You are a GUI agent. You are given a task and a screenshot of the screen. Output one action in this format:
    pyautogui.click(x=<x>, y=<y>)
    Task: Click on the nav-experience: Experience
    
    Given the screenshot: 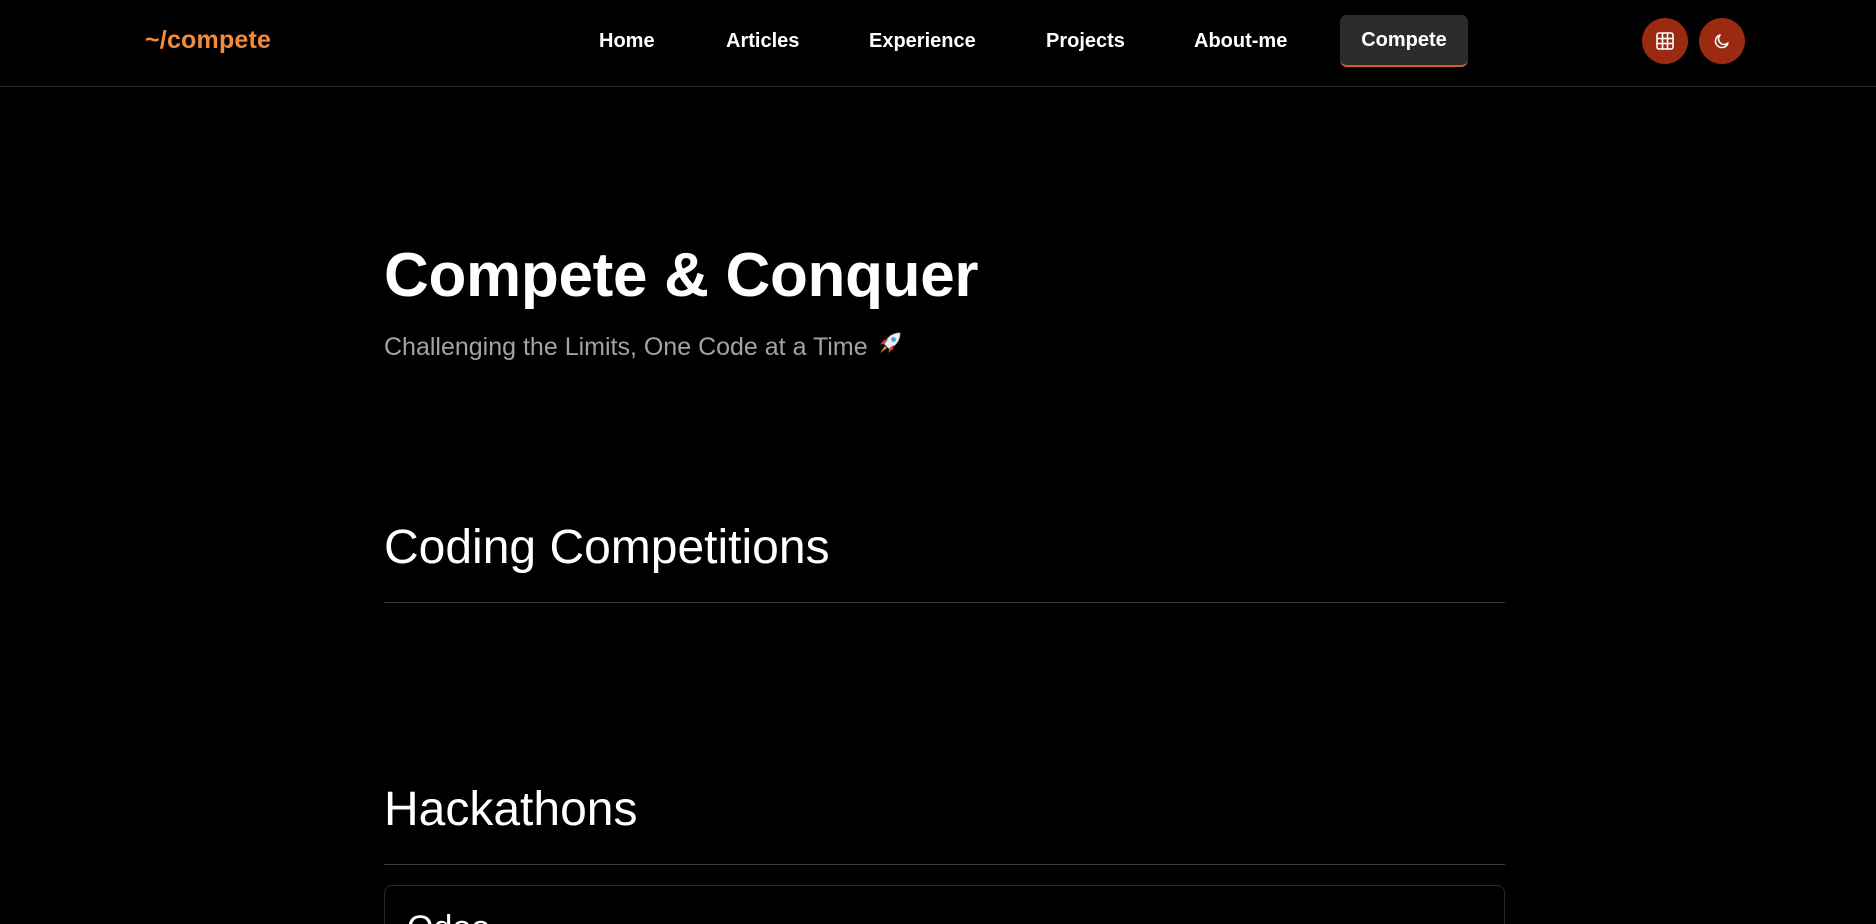 What is the action you would take?
    pyautogui.click(x=922, y=41)
    